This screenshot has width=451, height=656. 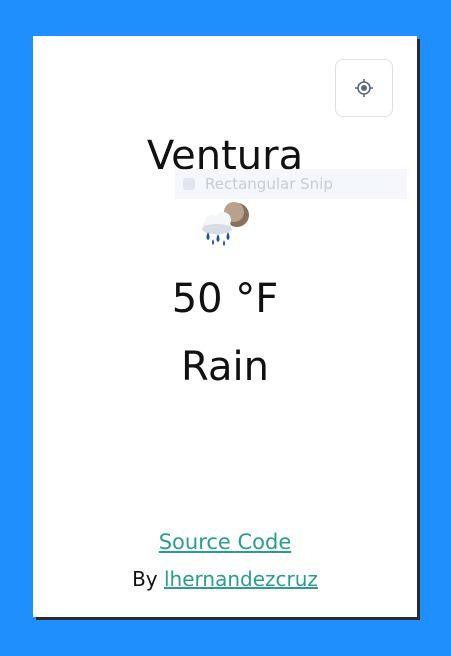 I want to click on author-link: lhernandezcruz, so click(x=241, y=579).